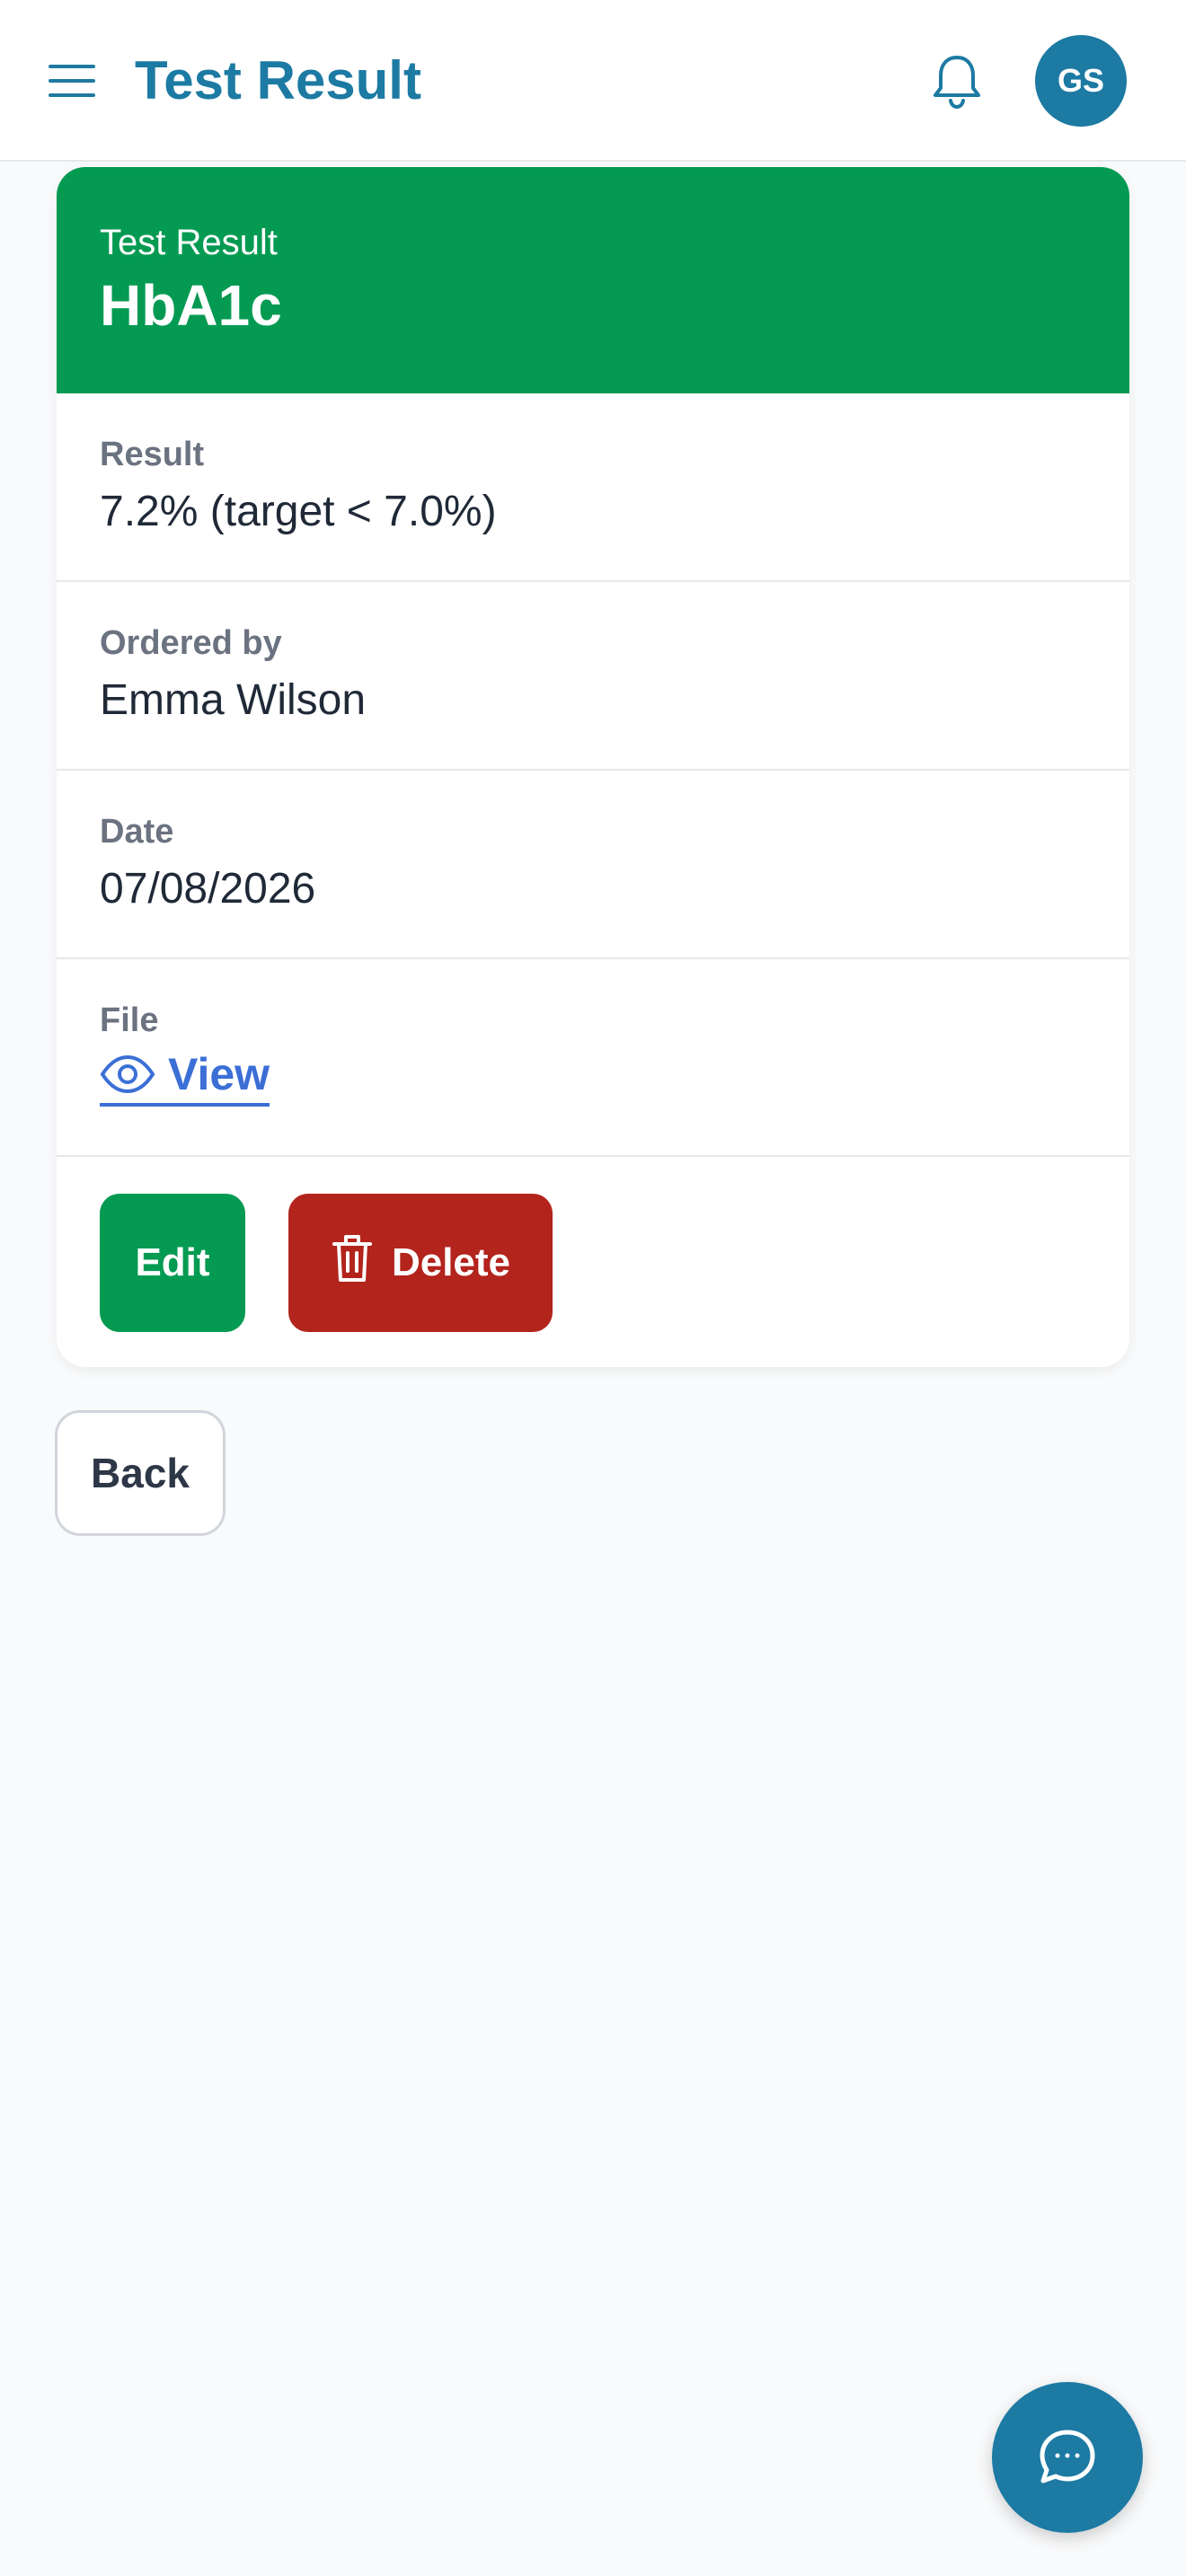 This screenshot has height=2576, width=1186. What do you see at coordinates (451, 1262) in the screenshot?
I see `delete-button-label: Delete` at bounding box center [451, 1262].